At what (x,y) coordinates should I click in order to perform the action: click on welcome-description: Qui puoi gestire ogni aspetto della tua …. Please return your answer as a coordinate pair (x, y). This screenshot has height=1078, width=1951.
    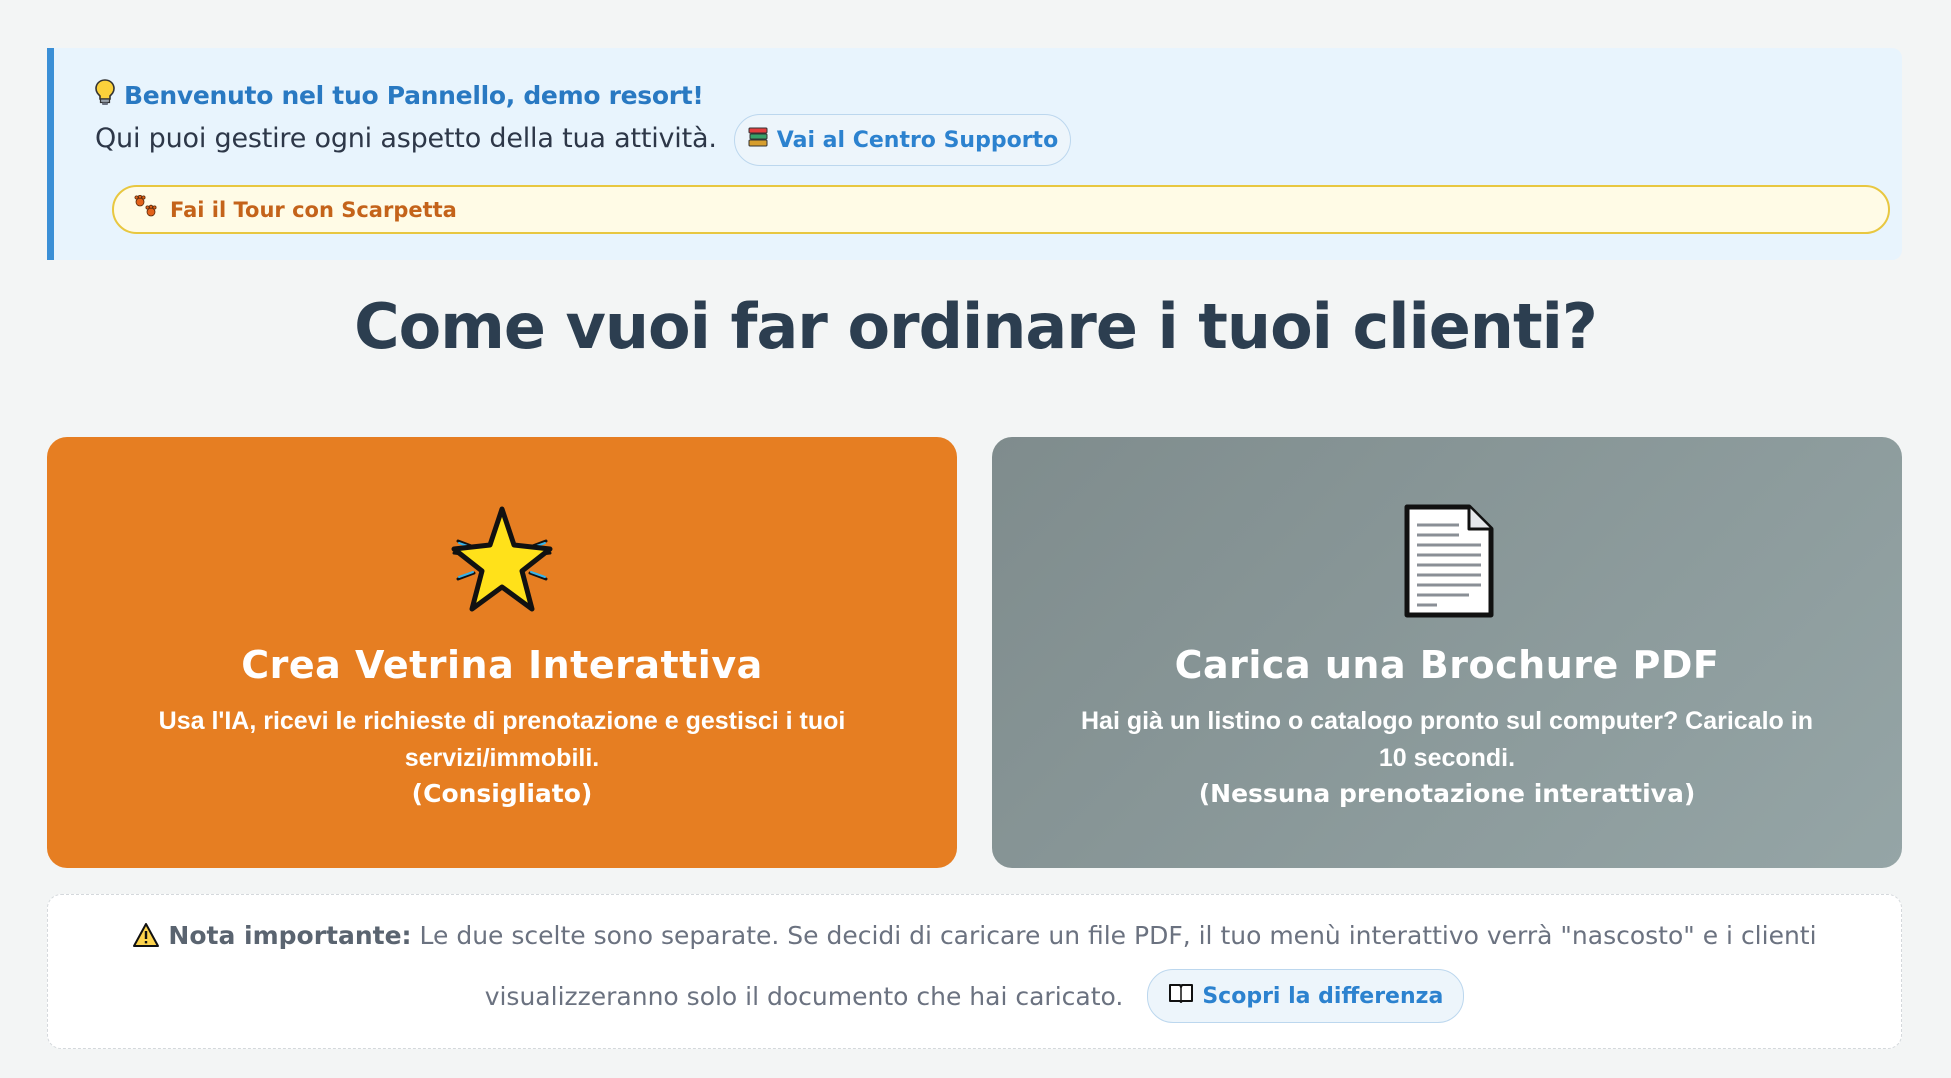
    Looking at the image, I should click on (406, 138).